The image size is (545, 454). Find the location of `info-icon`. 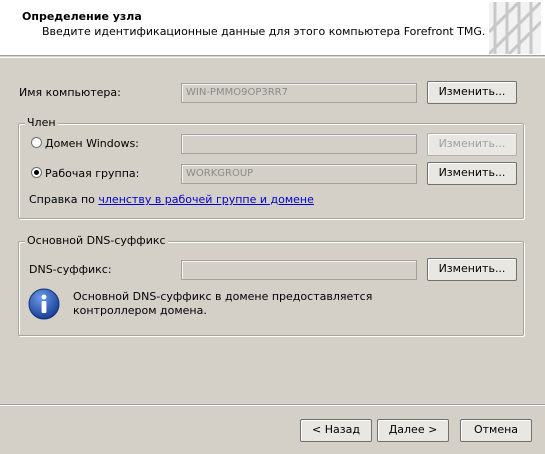

info-icon is located at coordinates (44, 304).